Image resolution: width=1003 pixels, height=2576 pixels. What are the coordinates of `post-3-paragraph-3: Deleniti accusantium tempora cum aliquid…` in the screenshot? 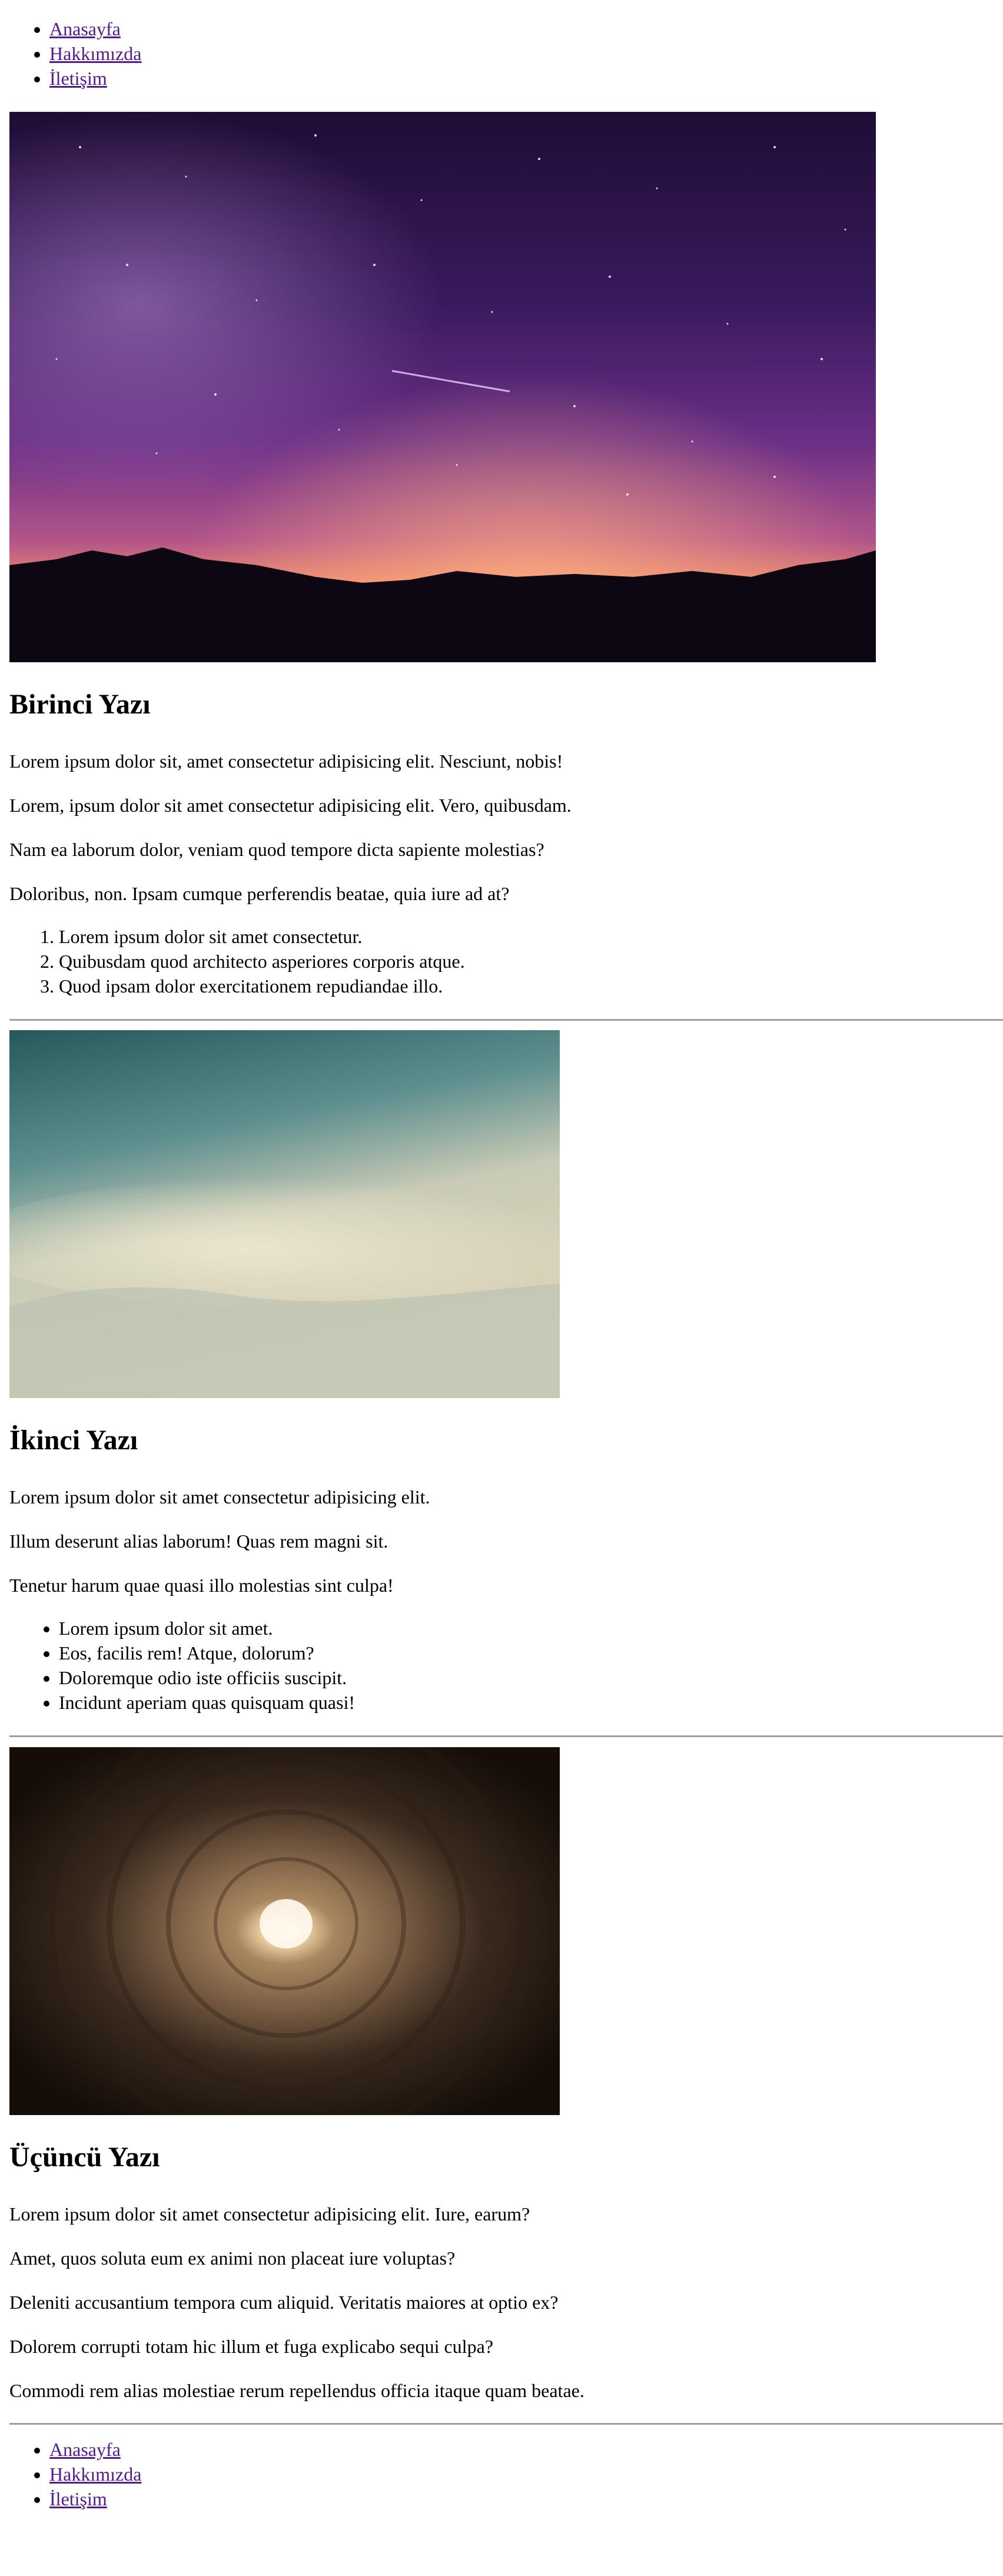 It's located at (284, 2302).